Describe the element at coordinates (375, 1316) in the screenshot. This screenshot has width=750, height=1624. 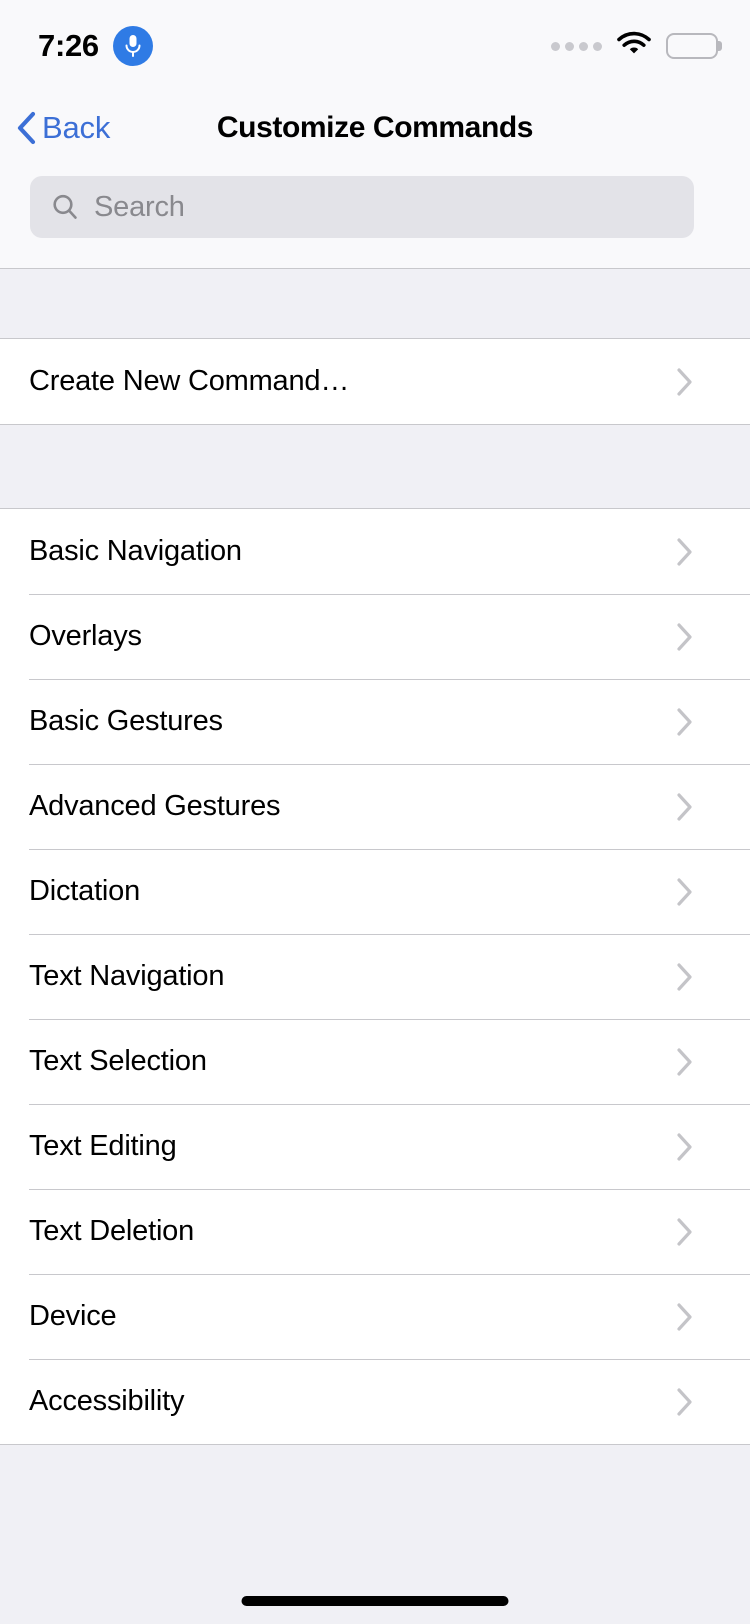
I see `list-item: Device` at that location.